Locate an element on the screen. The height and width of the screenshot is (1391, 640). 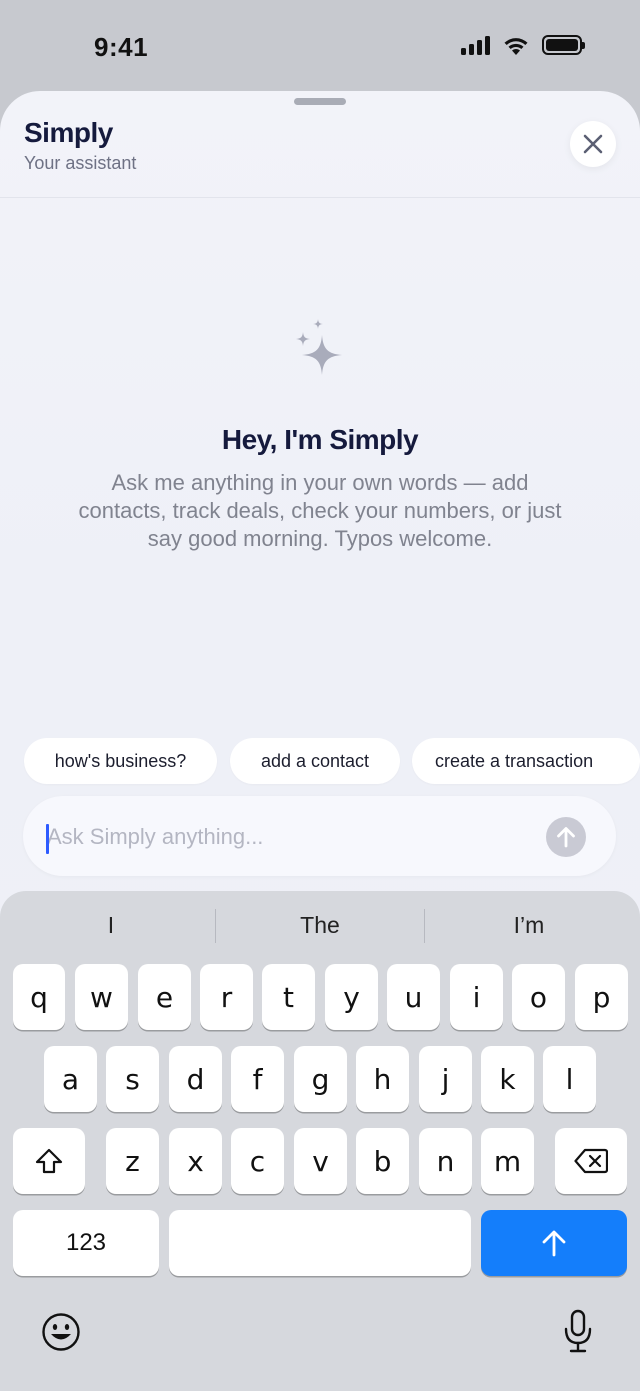
backspace-icon is located at coordinates (591, 1161).